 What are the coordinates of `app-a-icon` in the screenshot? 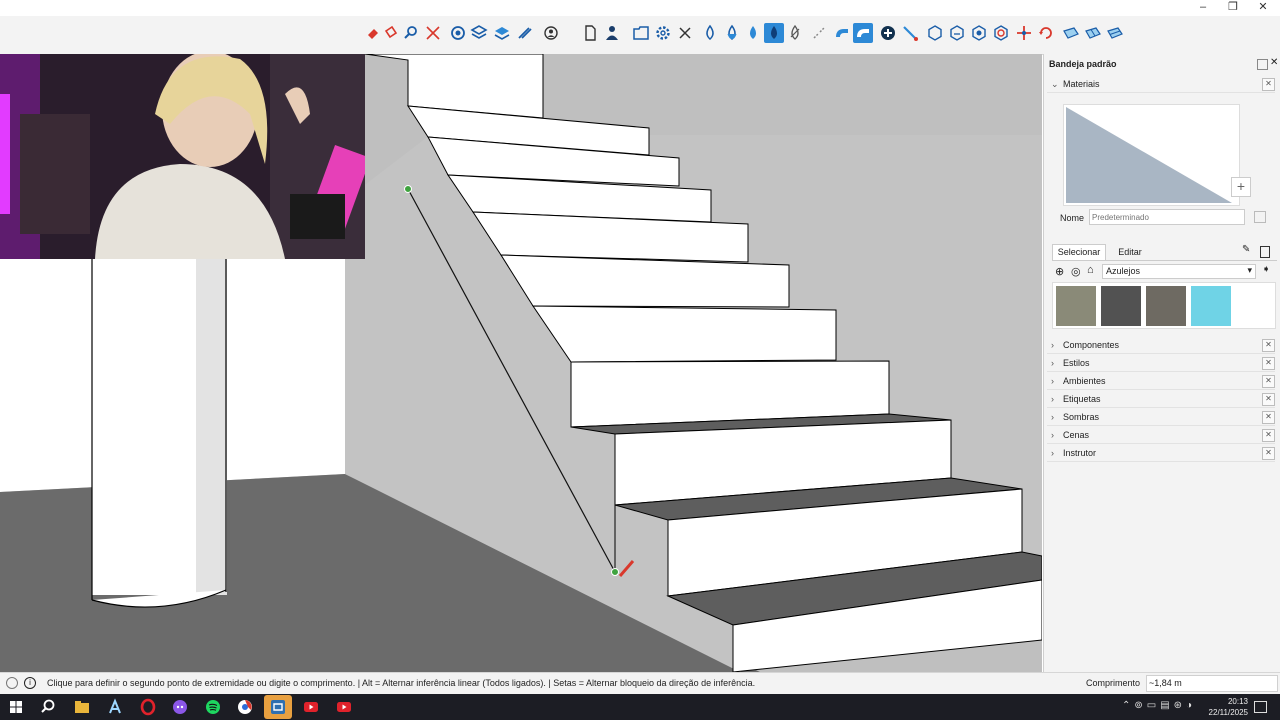 It's located at (115, 707).